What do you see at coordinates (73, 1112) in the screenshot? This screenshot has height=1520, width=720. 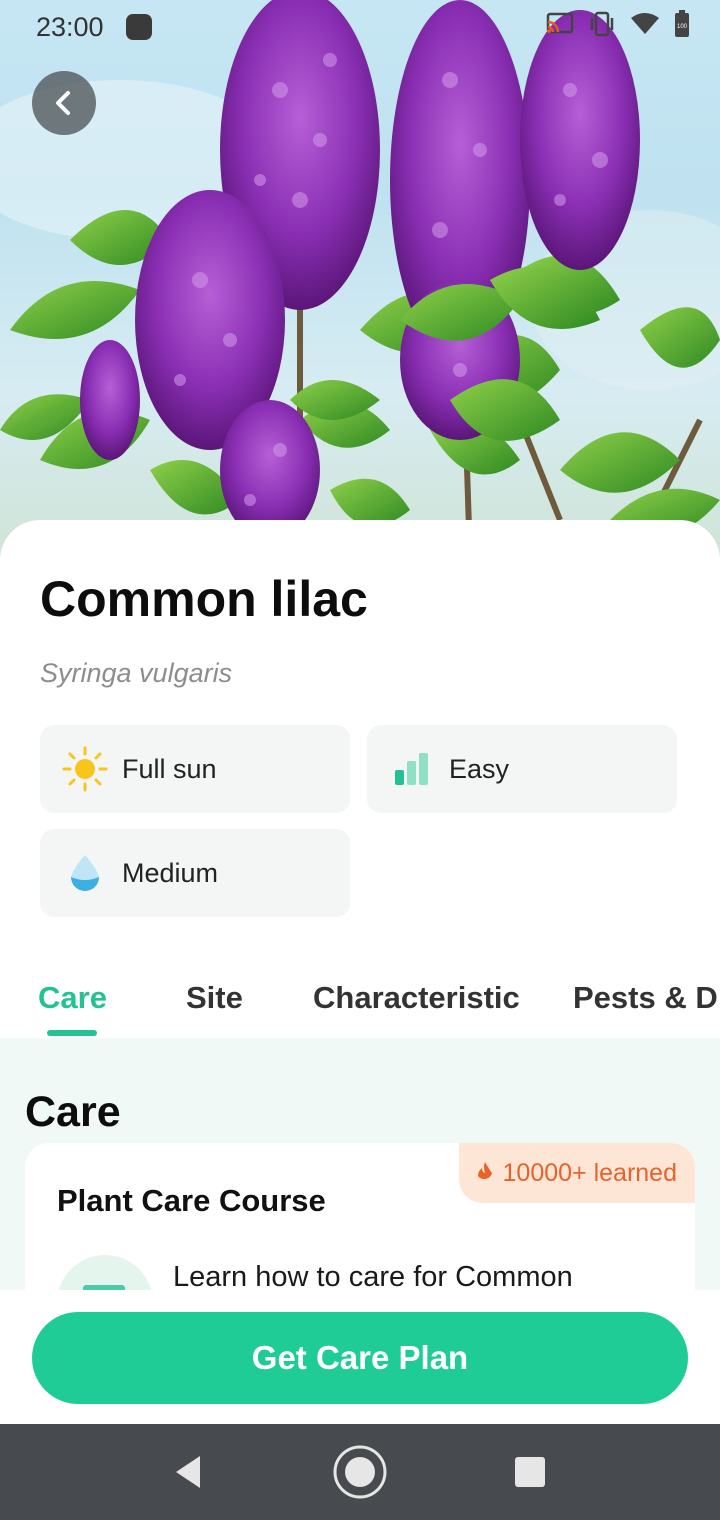 I see `care-heading: Care` at bounding box center [73, 1112].